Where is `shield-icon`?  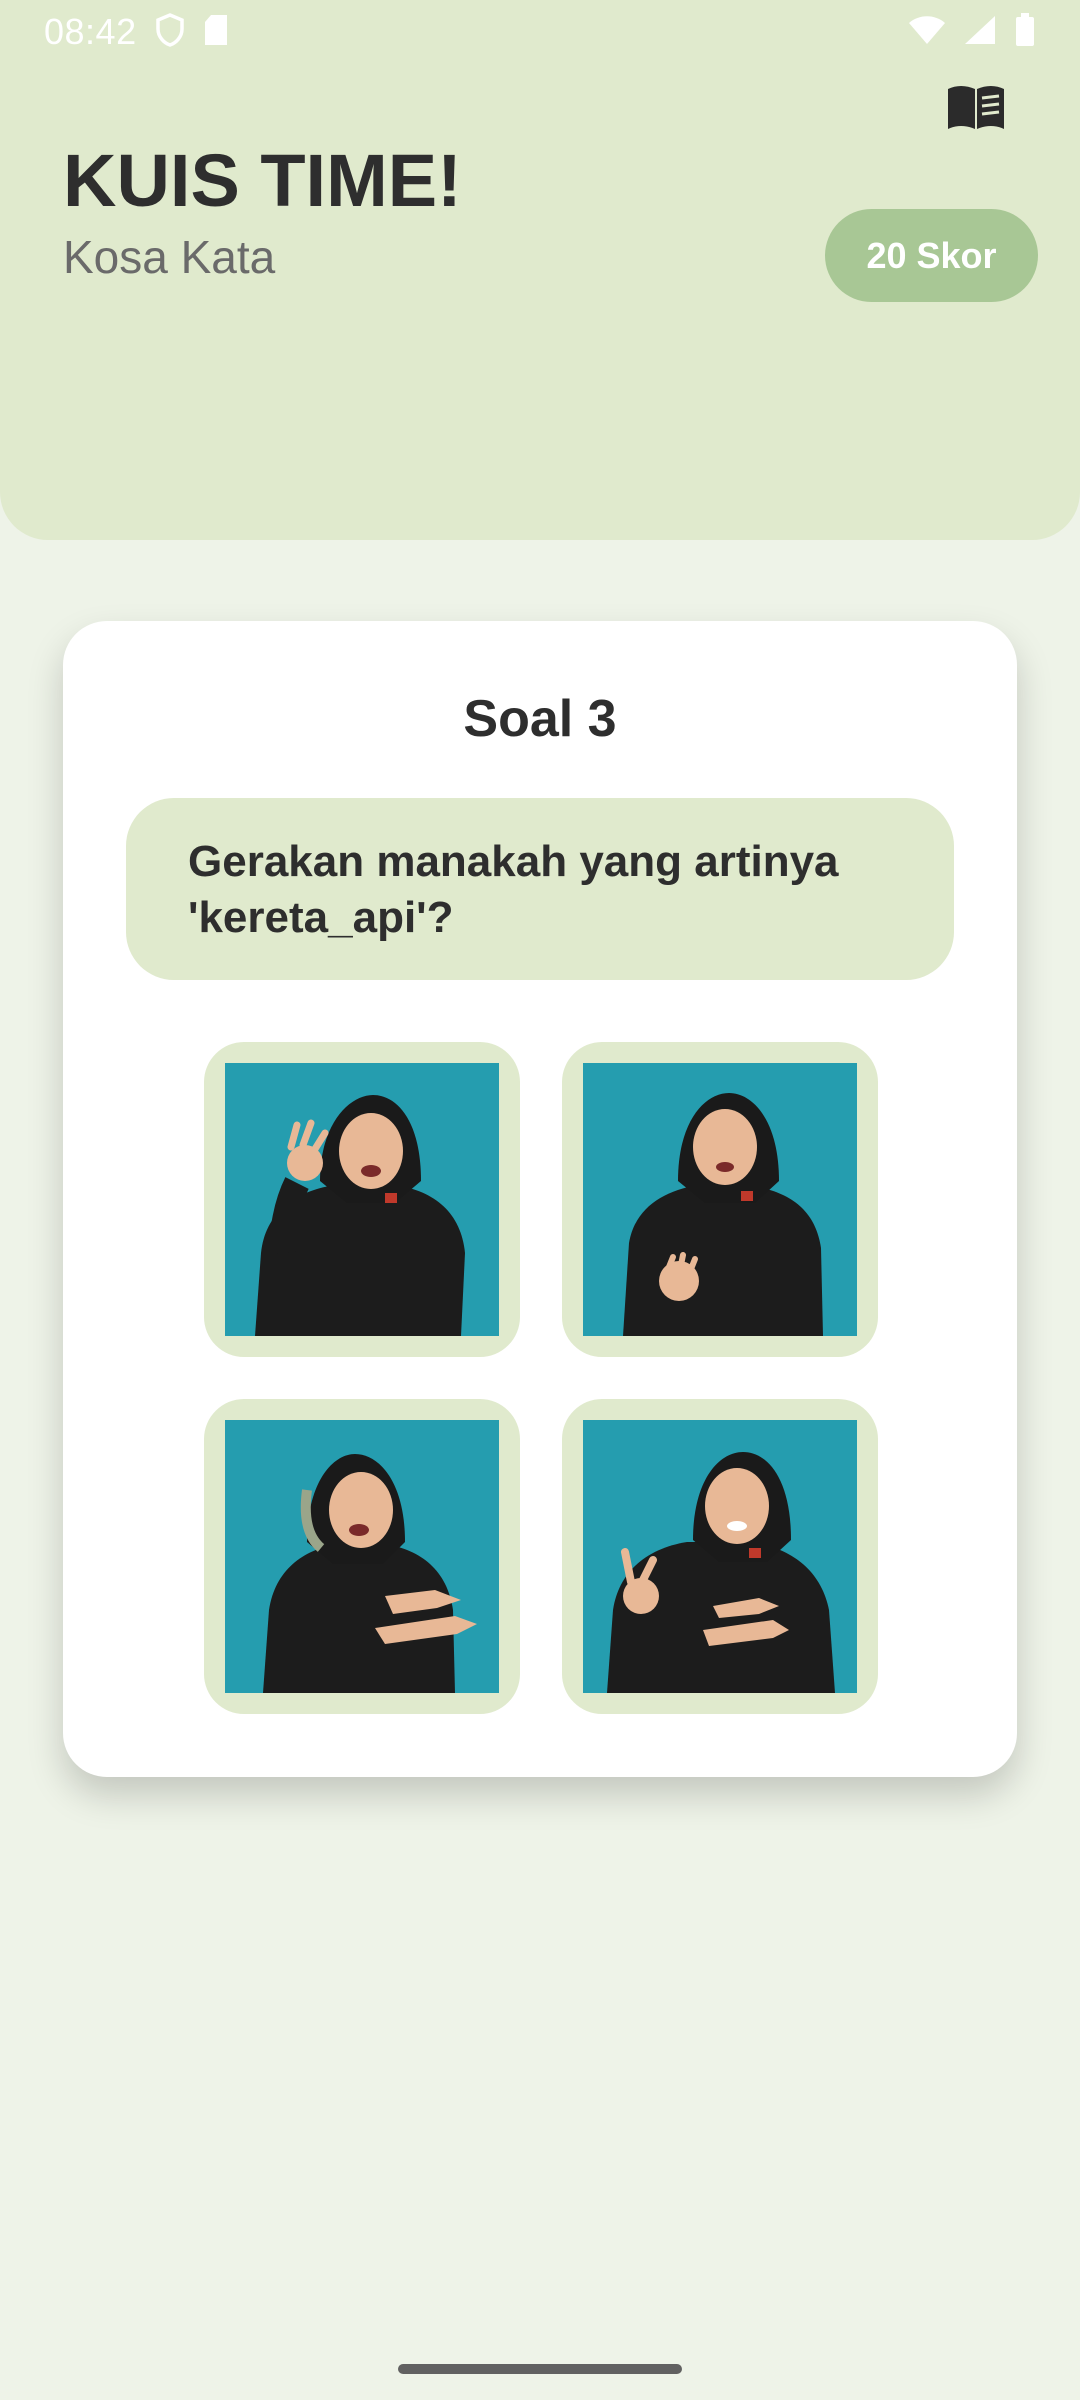
shield-icon is located at coordinates (170, 32).